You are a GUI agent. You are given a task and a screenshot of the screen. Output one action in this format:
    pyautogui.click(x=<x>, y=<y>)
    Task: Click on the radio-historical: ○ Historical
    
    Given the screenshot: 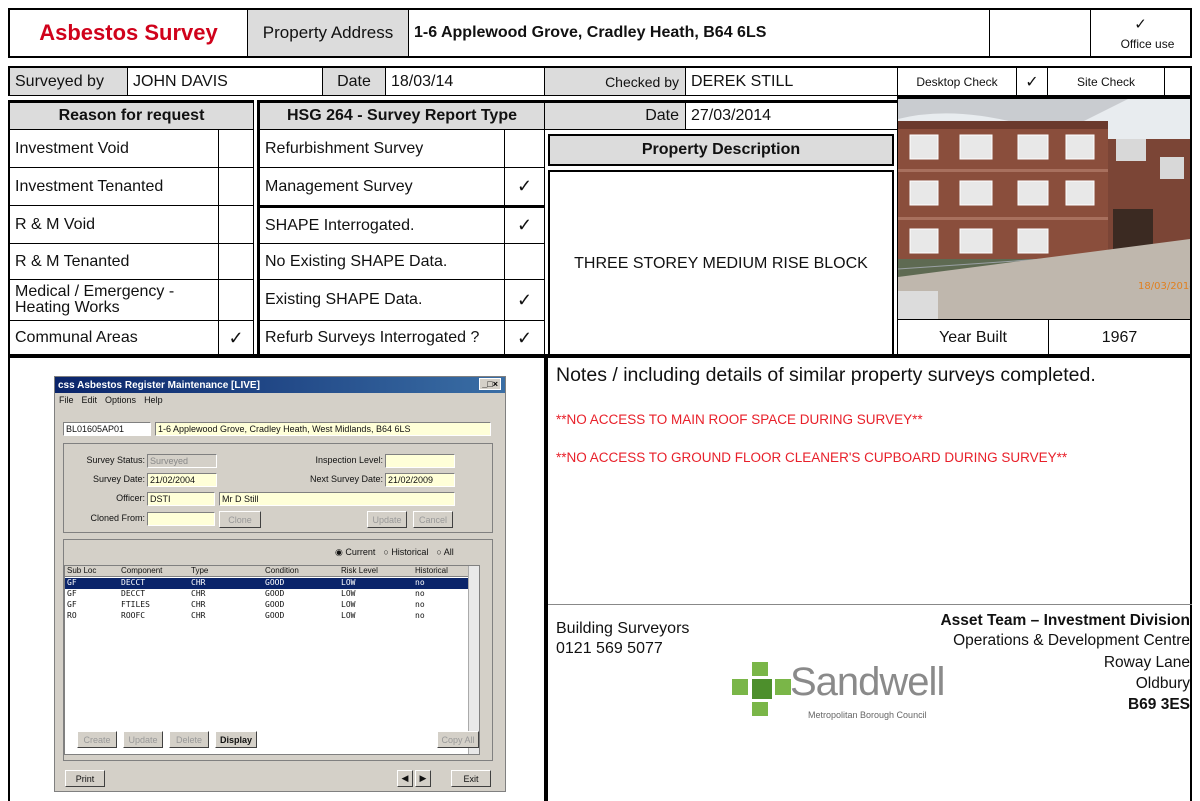 What is the action you would take?
    pyautogui.click(x=405, y=552)
    